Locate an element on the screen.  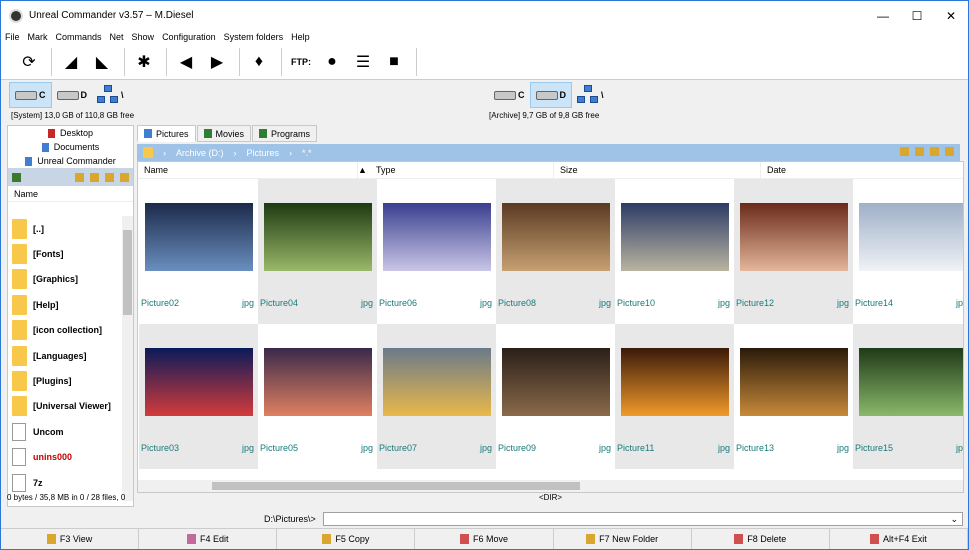
refresh-icon: ⟳ is located at coordinates (29, 62).